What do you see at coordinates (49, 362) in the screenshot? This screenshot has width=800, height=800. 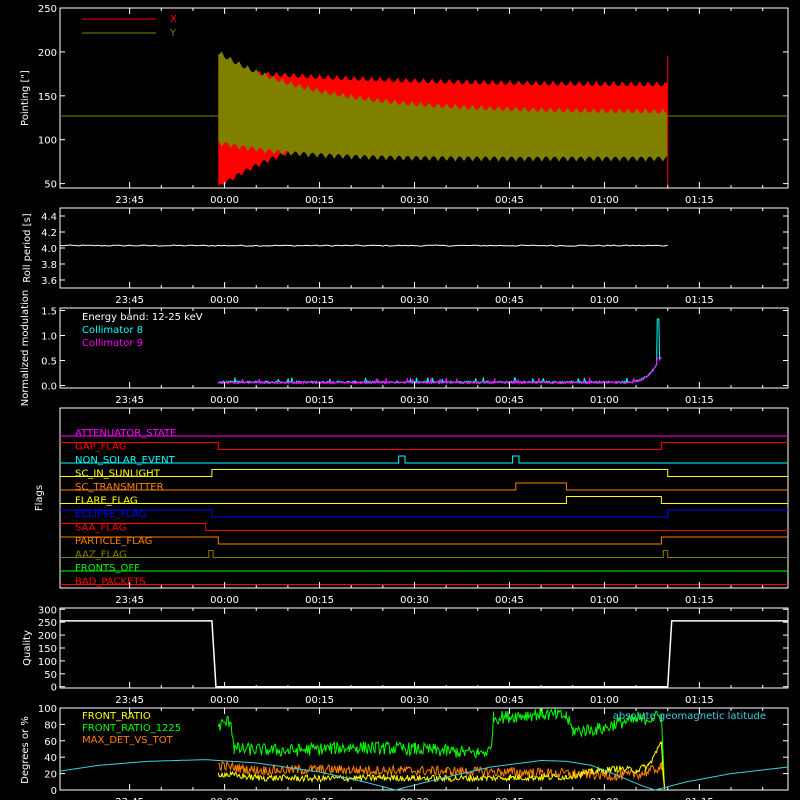 I see `ytick-label: 0.5` at bounding box center [49, 362].